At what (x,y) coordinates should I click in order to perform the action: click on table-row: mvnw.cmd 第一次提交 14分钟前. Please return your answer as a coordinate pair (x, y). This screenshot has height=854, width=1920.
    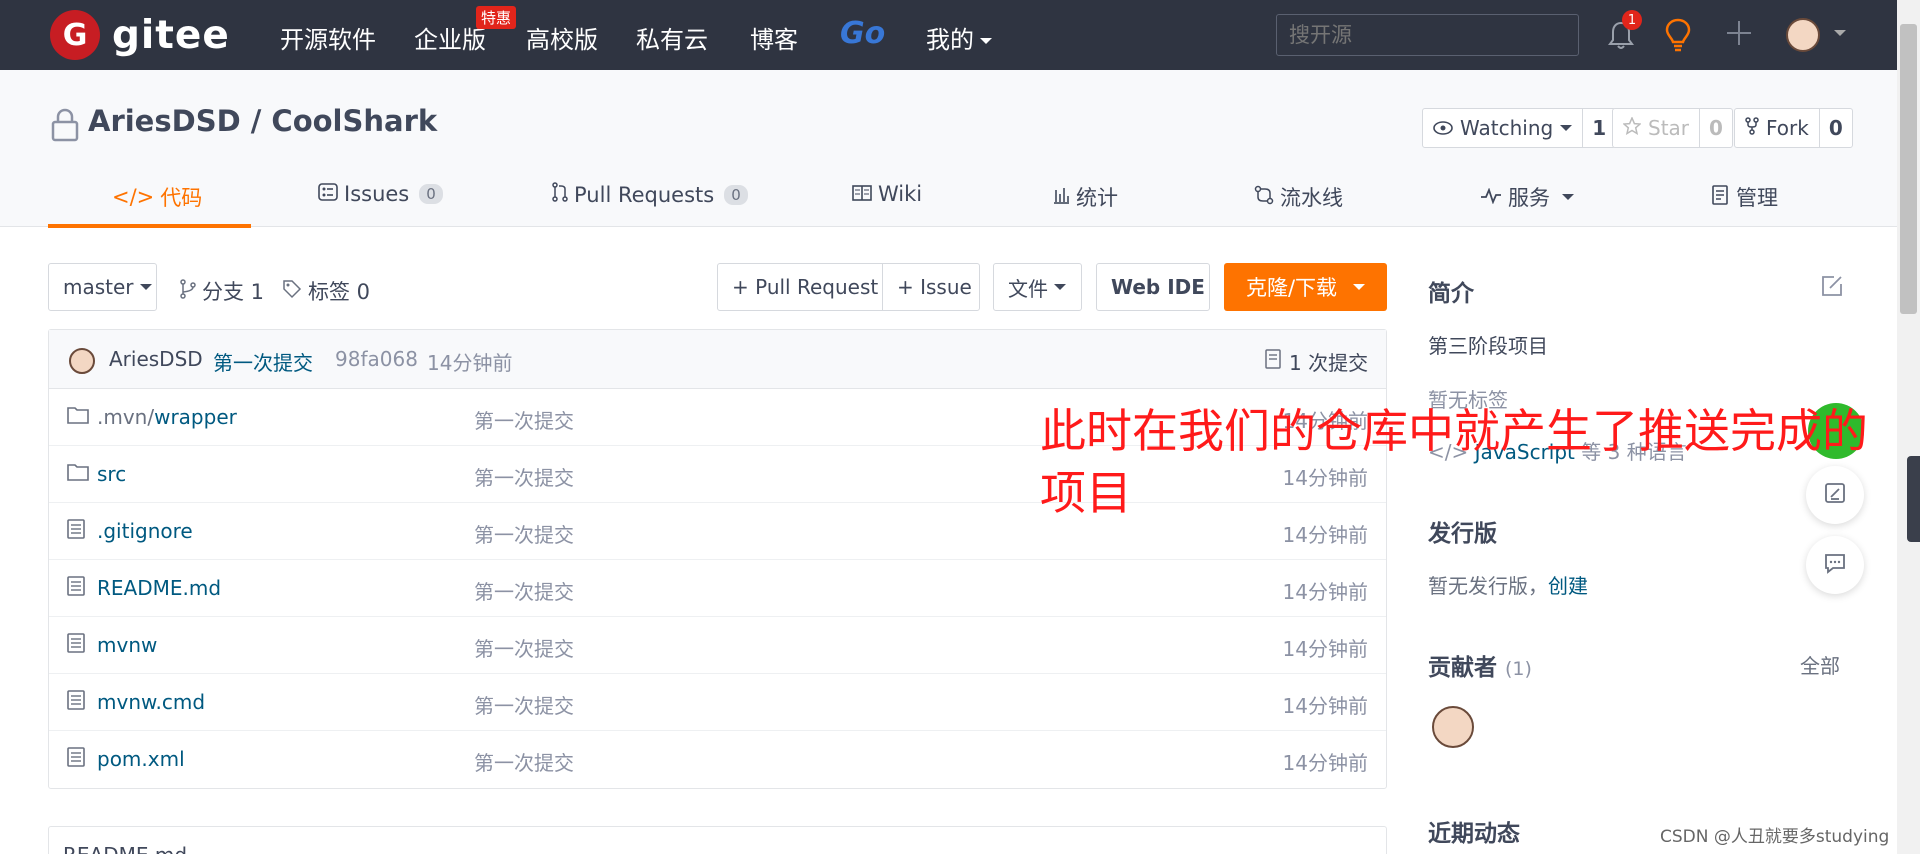
    Looking at the image, I should click on (717, 702).